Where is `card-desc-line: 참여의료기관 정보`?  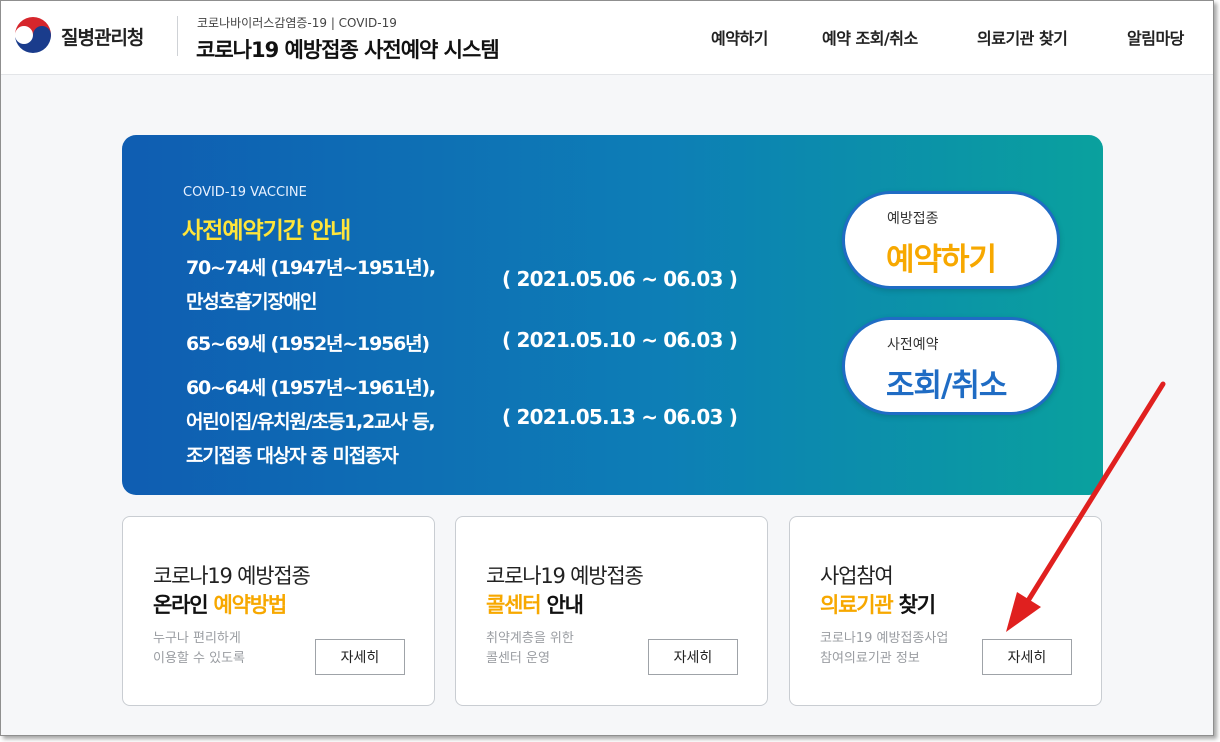
card-desc-line: 참여의료기관 정보 is located at coordinates (870, 658).